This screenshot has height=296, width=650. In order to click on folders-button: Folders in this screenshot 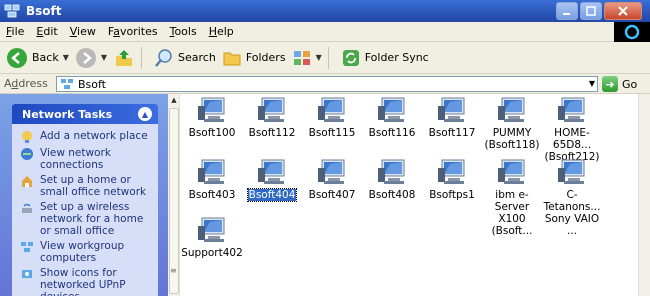, I will do `click(254, 58)`.